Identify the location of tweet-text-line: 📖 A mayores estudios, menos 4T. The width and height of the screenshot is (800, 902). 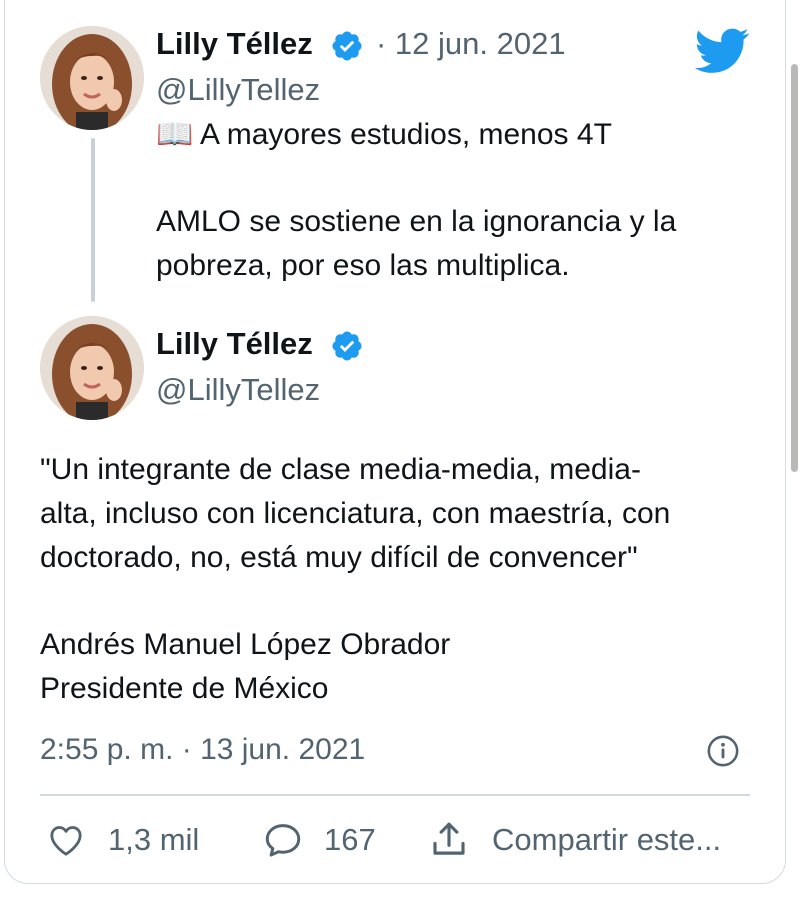
(384, 134).